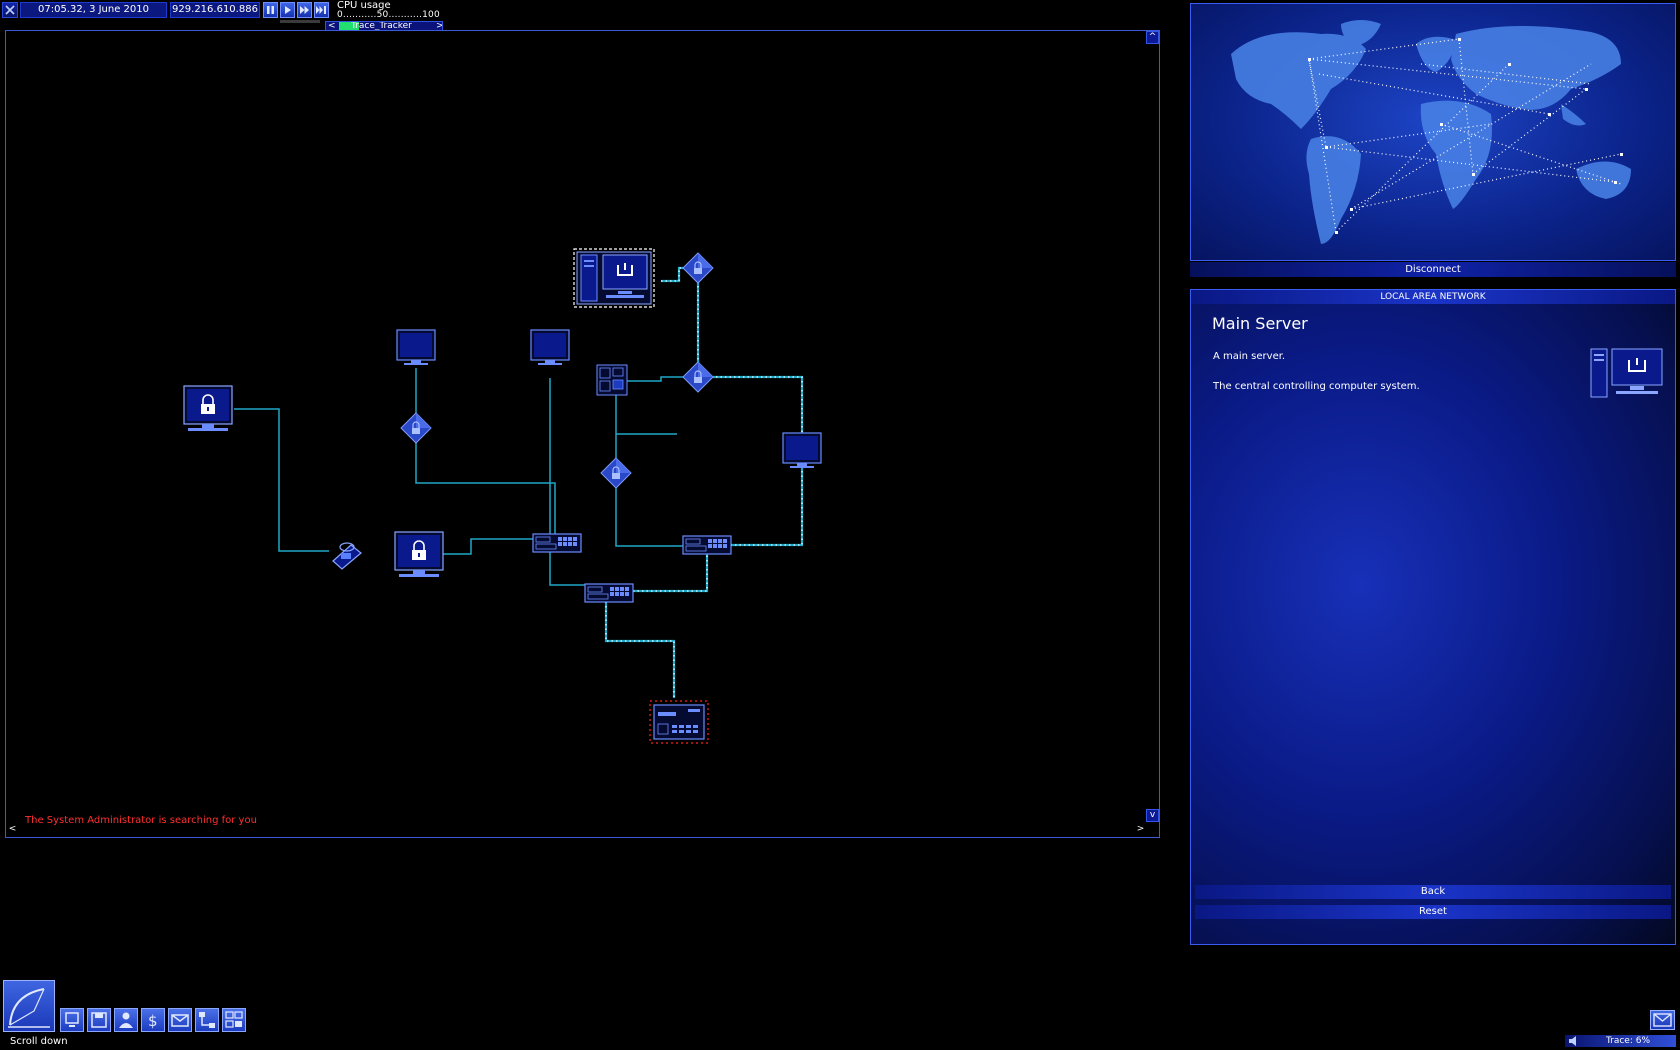 This screenshot has width=1680, height=1050. Describe the element at coordinates (12, 830) in the screenshot. I see `scroll-left-button: <` at that location.